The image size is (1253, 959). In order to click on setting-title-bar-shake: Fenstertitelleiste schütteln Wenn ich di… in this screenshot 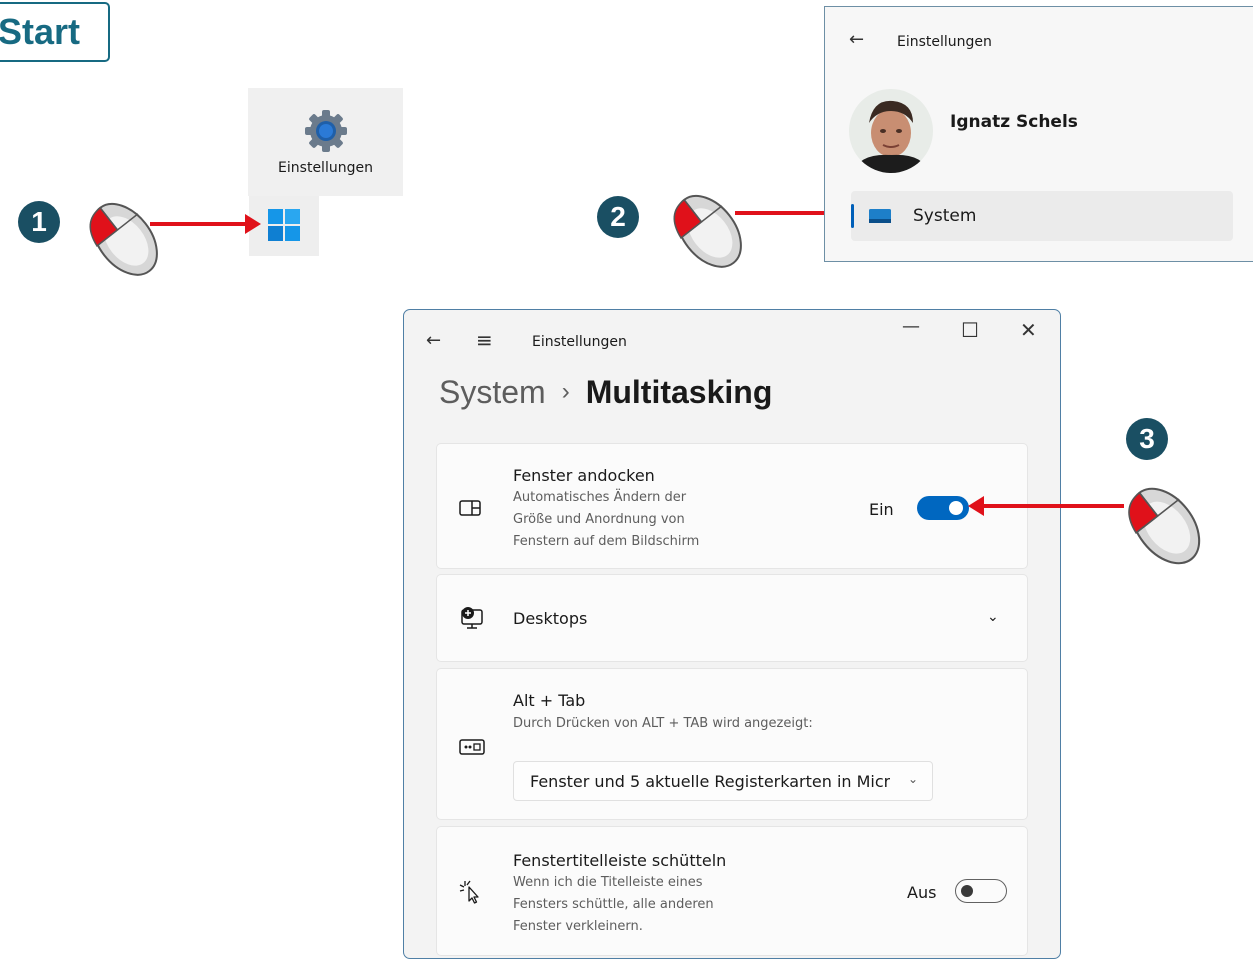, I will do `click(732, 891)`.